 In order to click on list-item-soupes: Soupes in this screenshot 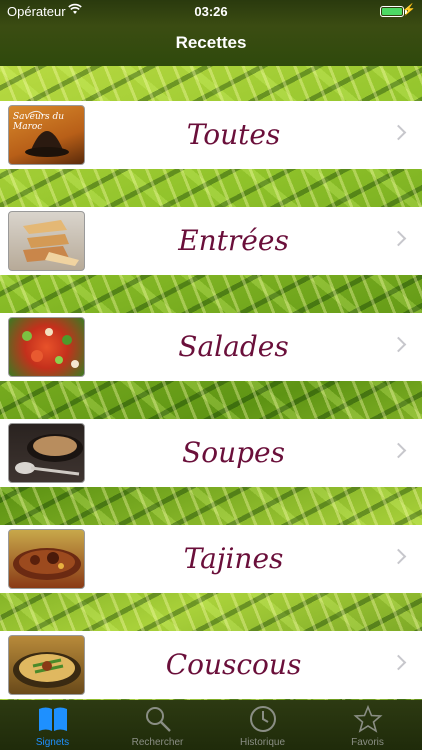, I will do `click(211, 453)`.